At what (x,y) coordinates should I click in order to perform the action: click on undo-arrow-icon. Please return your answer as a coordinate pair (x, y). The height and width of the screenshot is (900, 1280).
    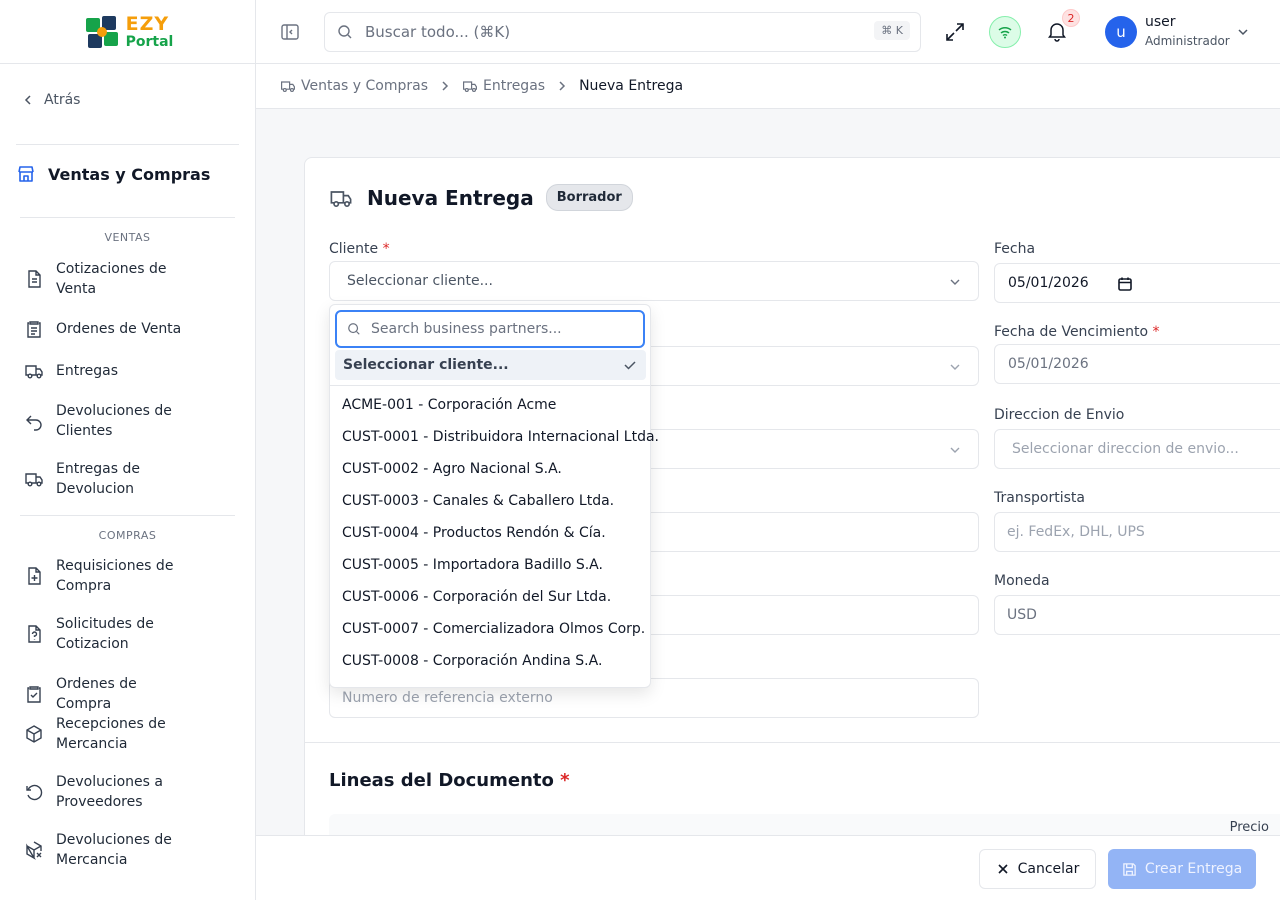
    Looking at the image, I should click on (34, 423).